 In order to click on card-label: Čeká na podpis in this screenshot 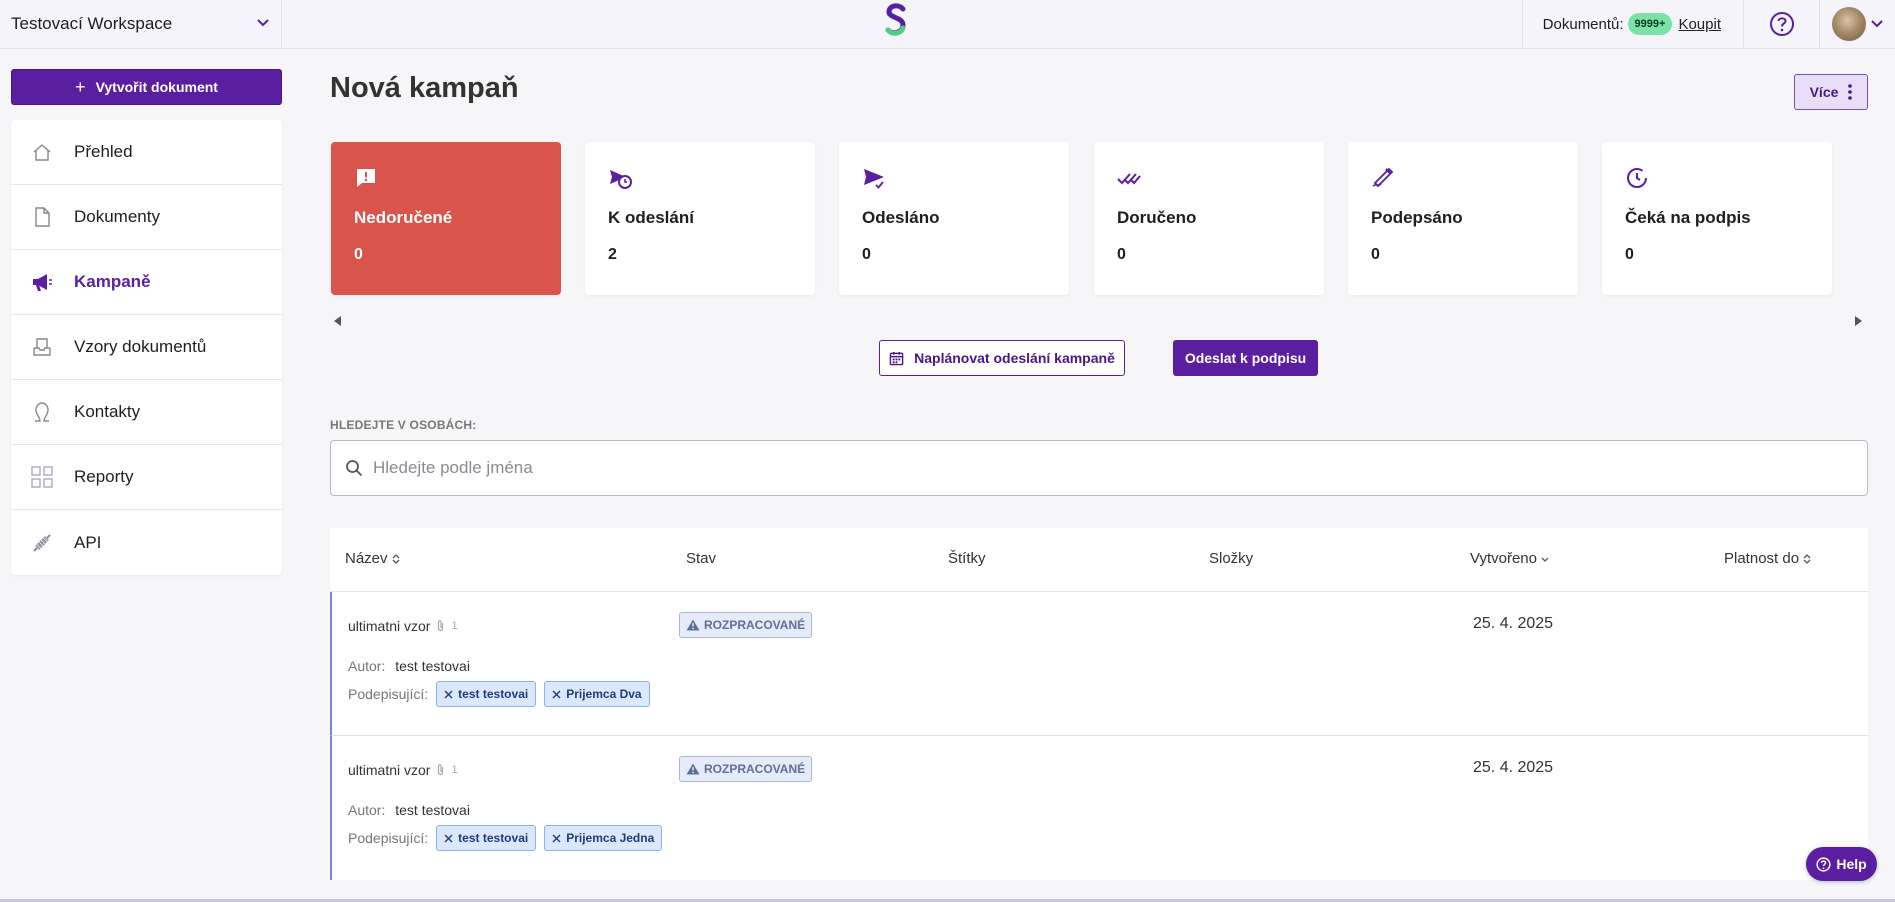, I will do `click(1688, 217)`.